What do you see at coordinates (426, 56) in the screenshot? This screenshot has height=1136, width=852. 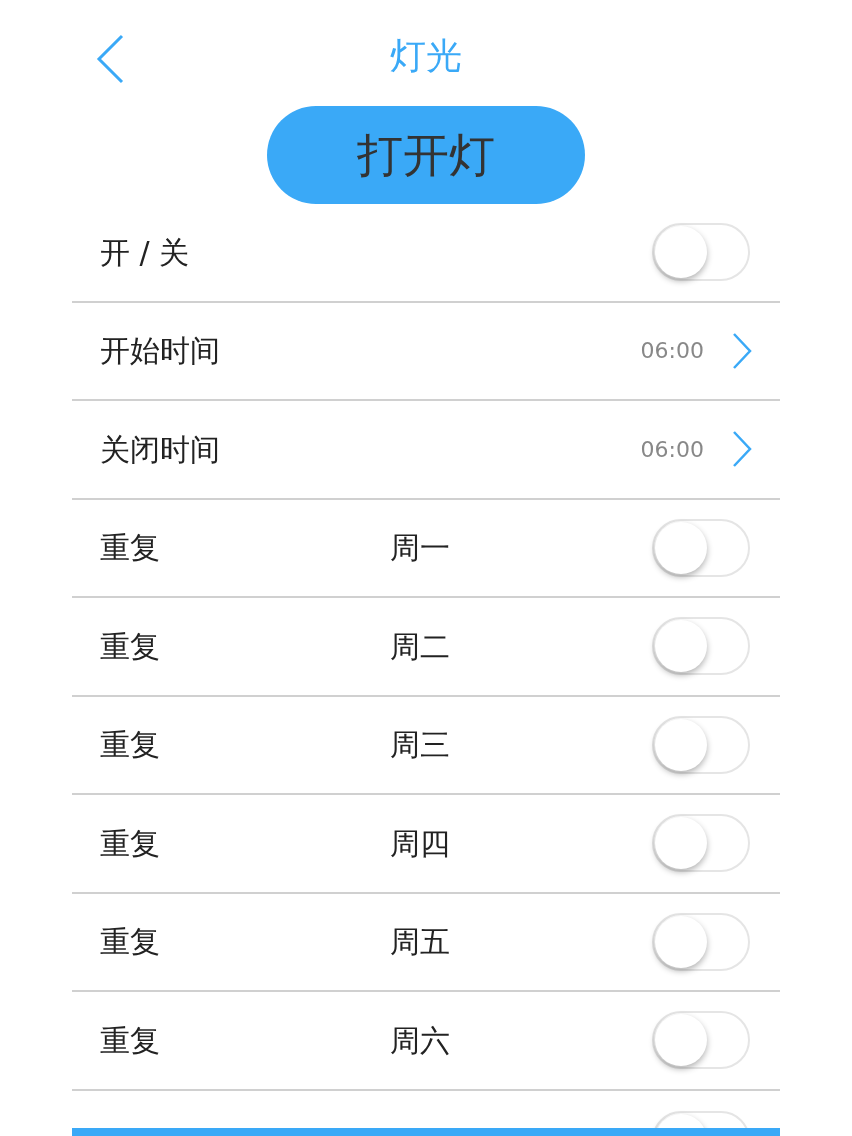 I see `page-title: 灯光` at bounding box center [426, 56].